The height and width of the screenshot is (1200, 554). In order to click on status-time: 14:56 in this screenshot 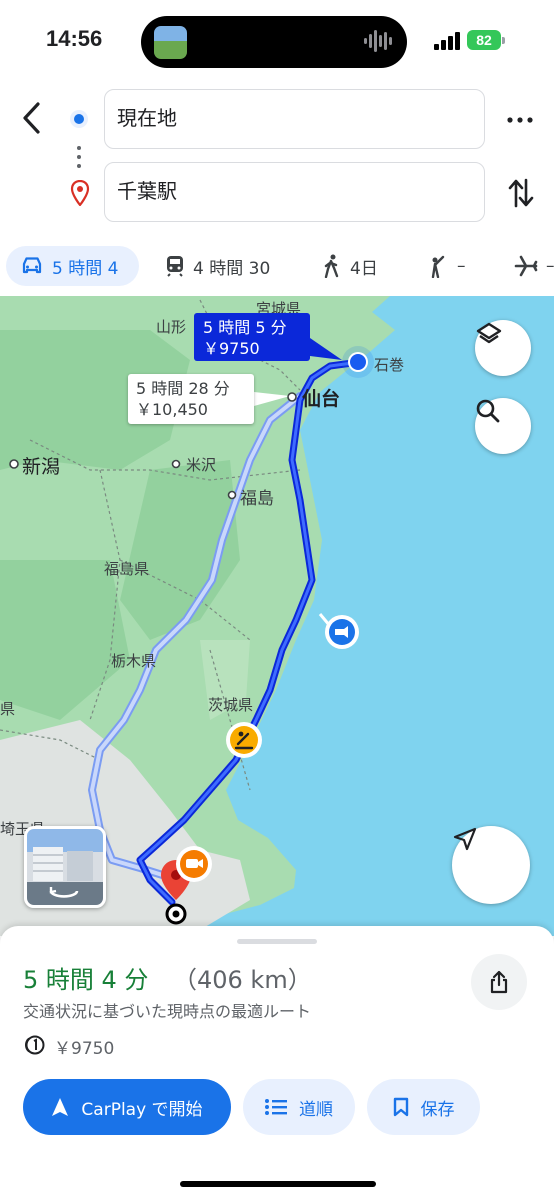, I will do `click(74, 38)`.